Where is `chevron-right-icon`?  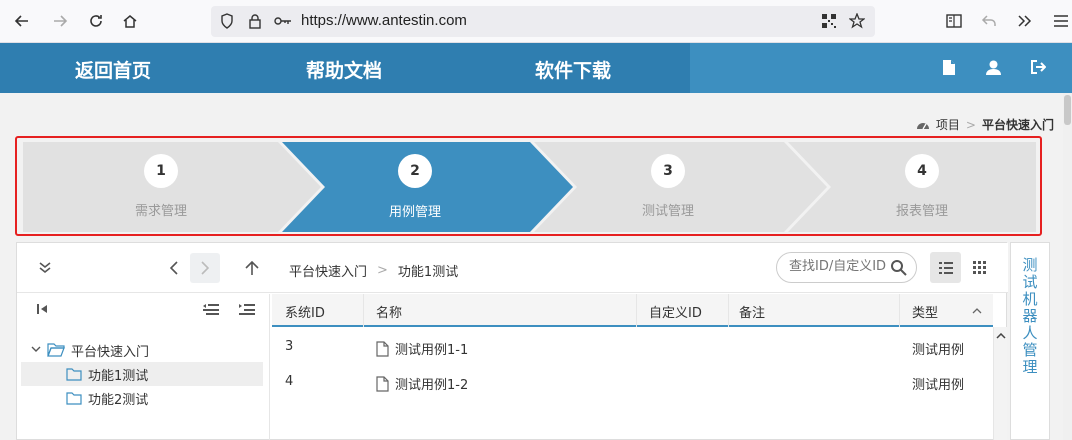 chevron-right-icon is located at coordinates (205, 268).